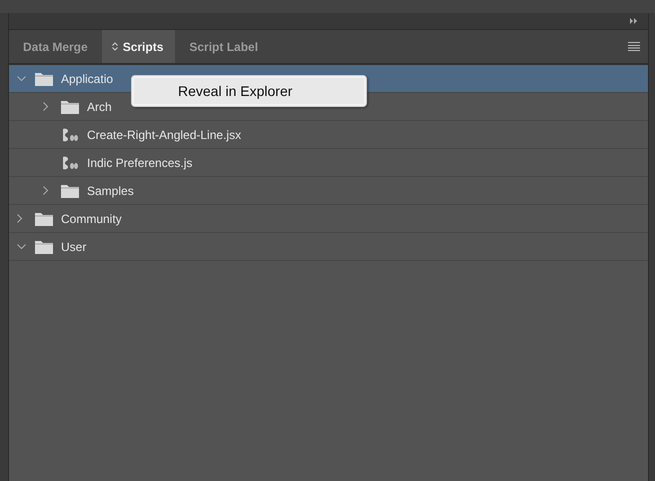  Describe the element at coordinates (99, 107) in the screenshot. I see `tree-label: Arch` at that location.